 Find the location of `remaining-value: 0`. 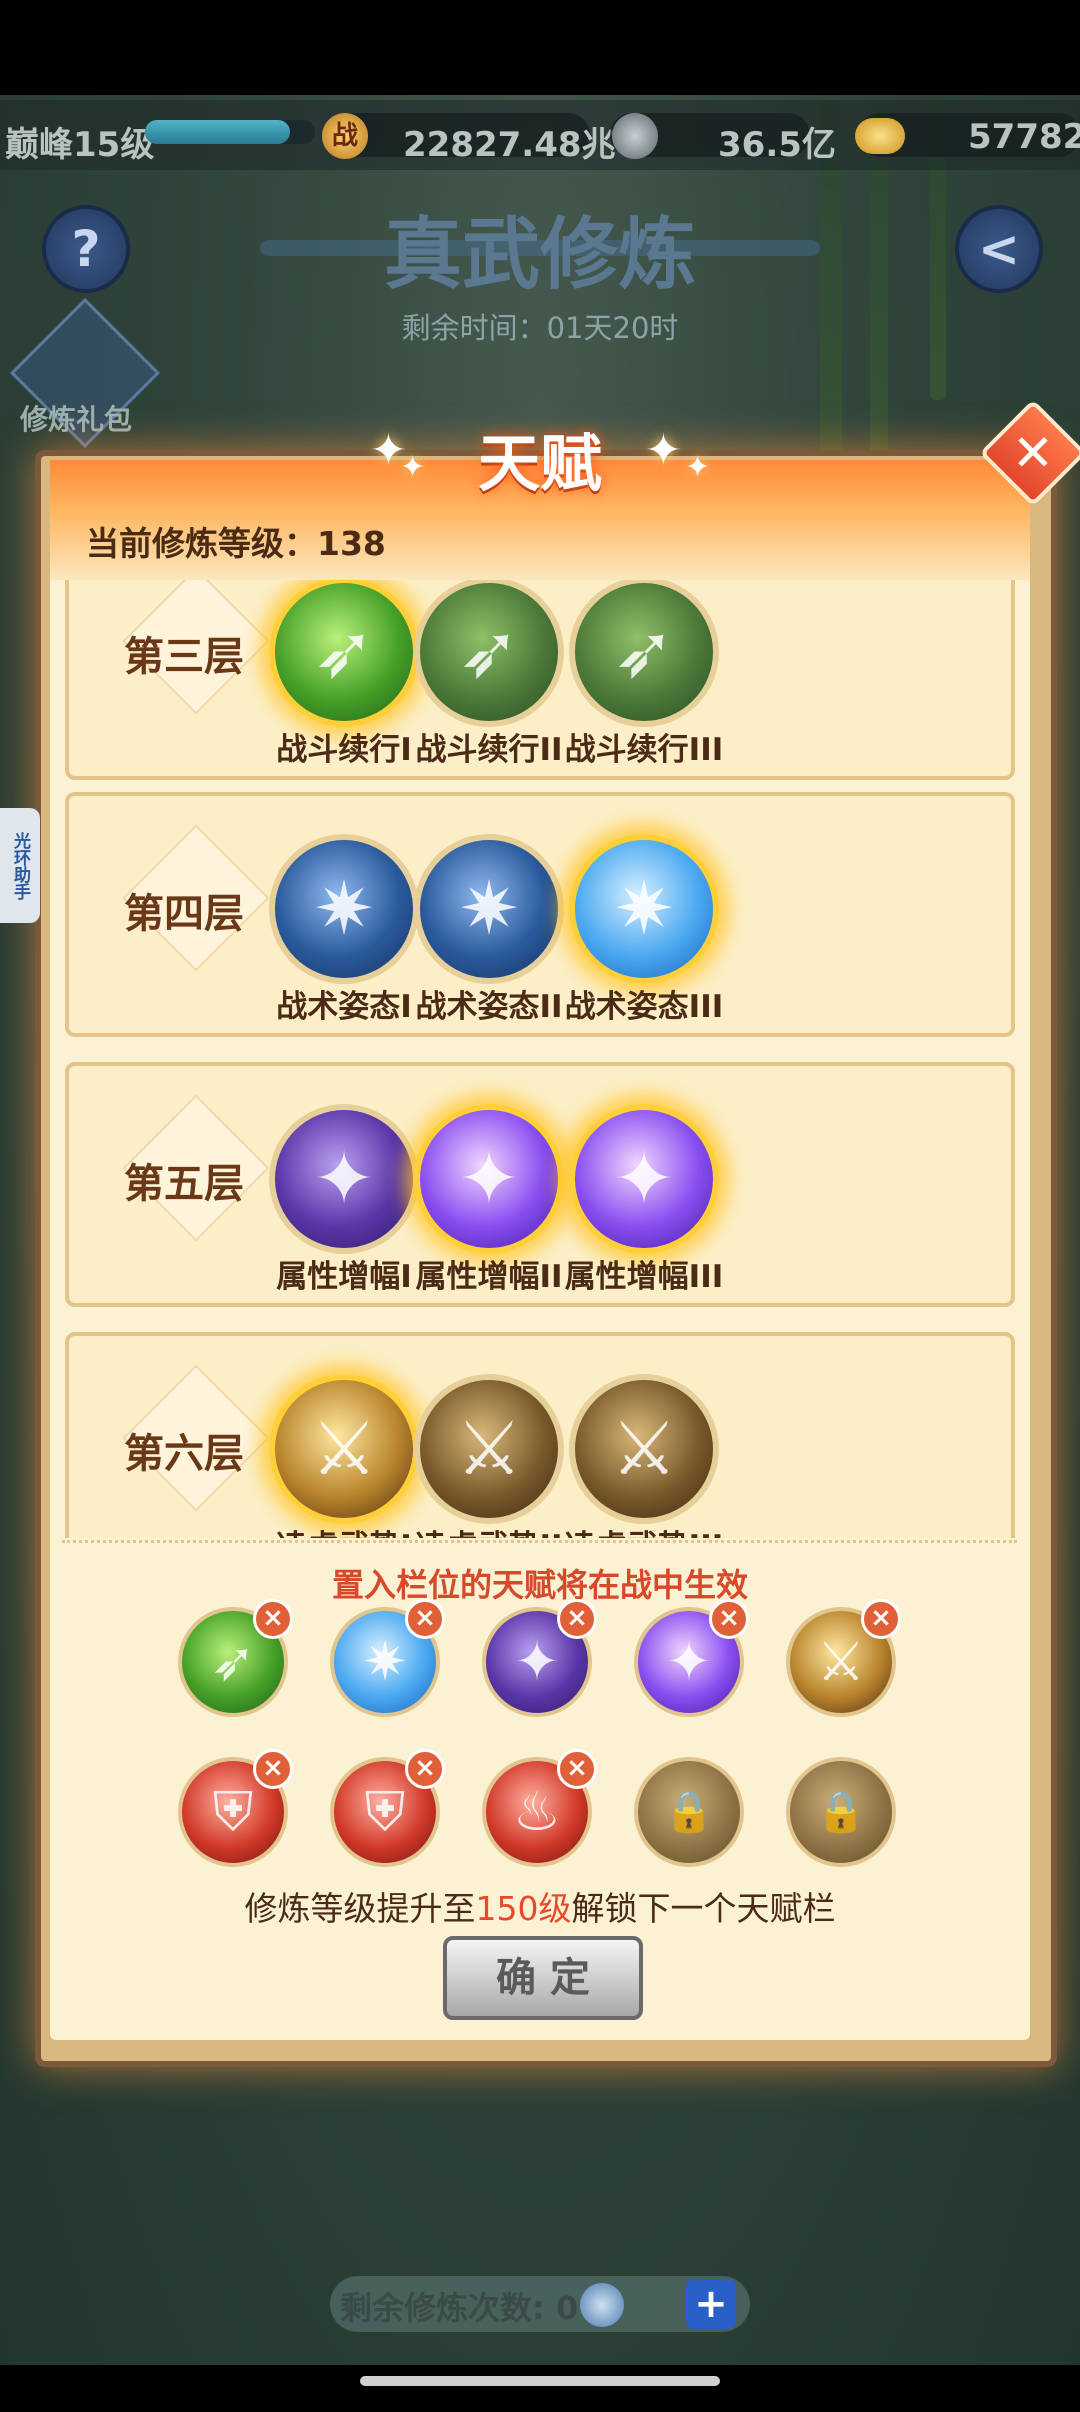

remaining-value: 0 is located at coordinates (567, 2308).